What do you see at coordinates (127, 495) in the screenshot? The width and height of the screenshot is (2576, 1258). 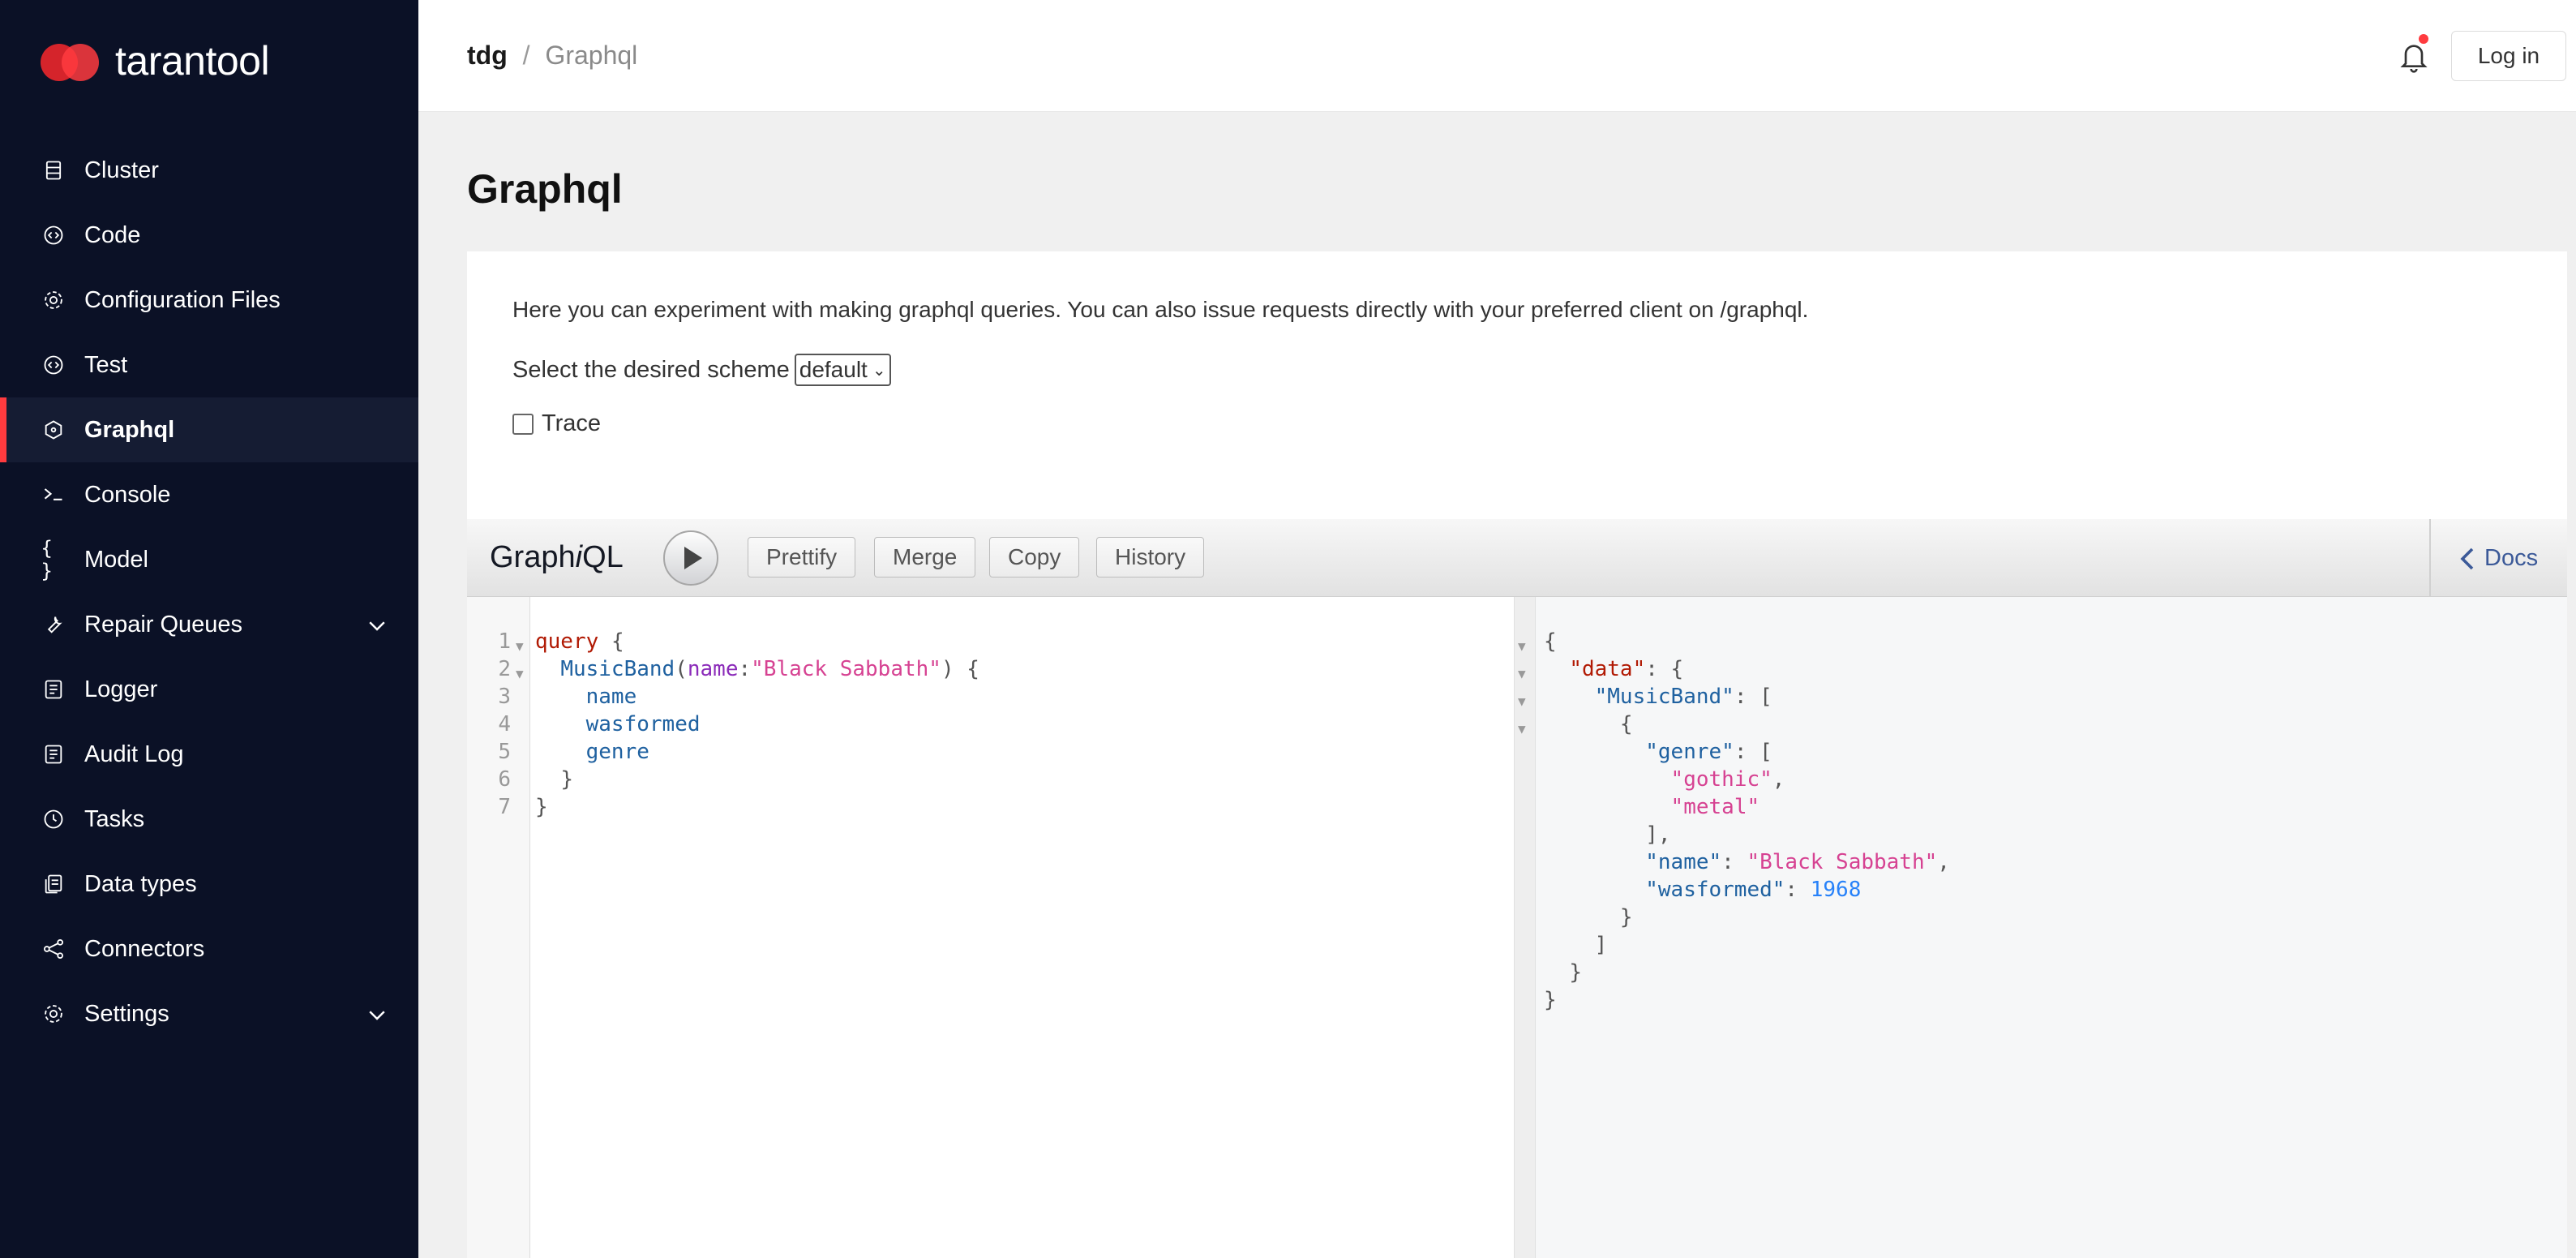 I see `sidebar-item-label: Console` at bounding box center [127, 495].